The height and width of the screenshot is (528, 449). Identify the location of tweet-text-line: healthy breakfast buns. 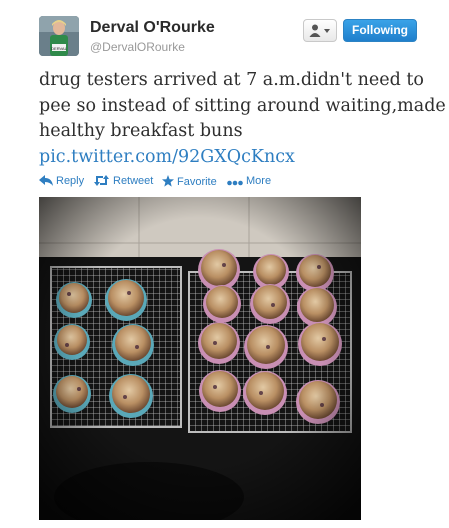
(141, 131).